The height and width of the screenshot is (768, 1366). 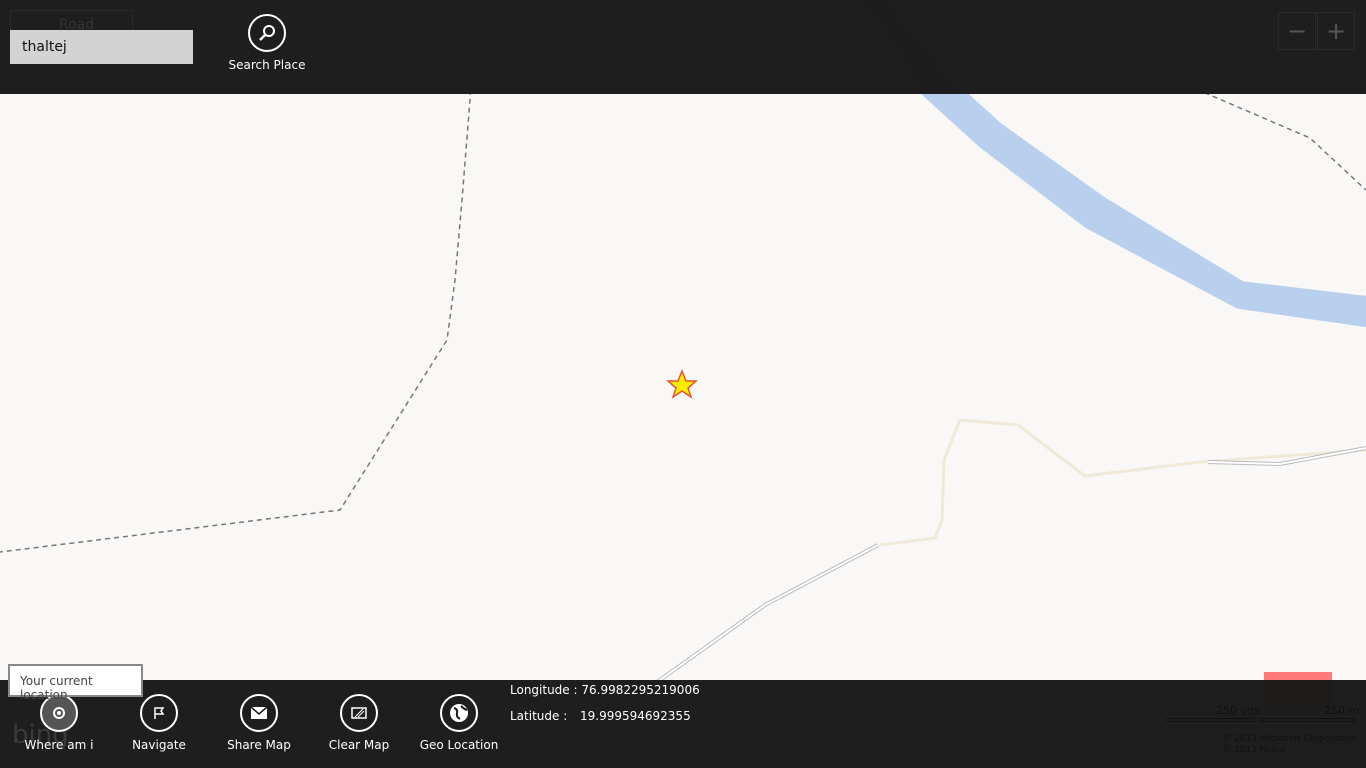 What do you see at coordinates (1122, 482) in the screenshot?
I see `road` at bounding box center [1122, 482].